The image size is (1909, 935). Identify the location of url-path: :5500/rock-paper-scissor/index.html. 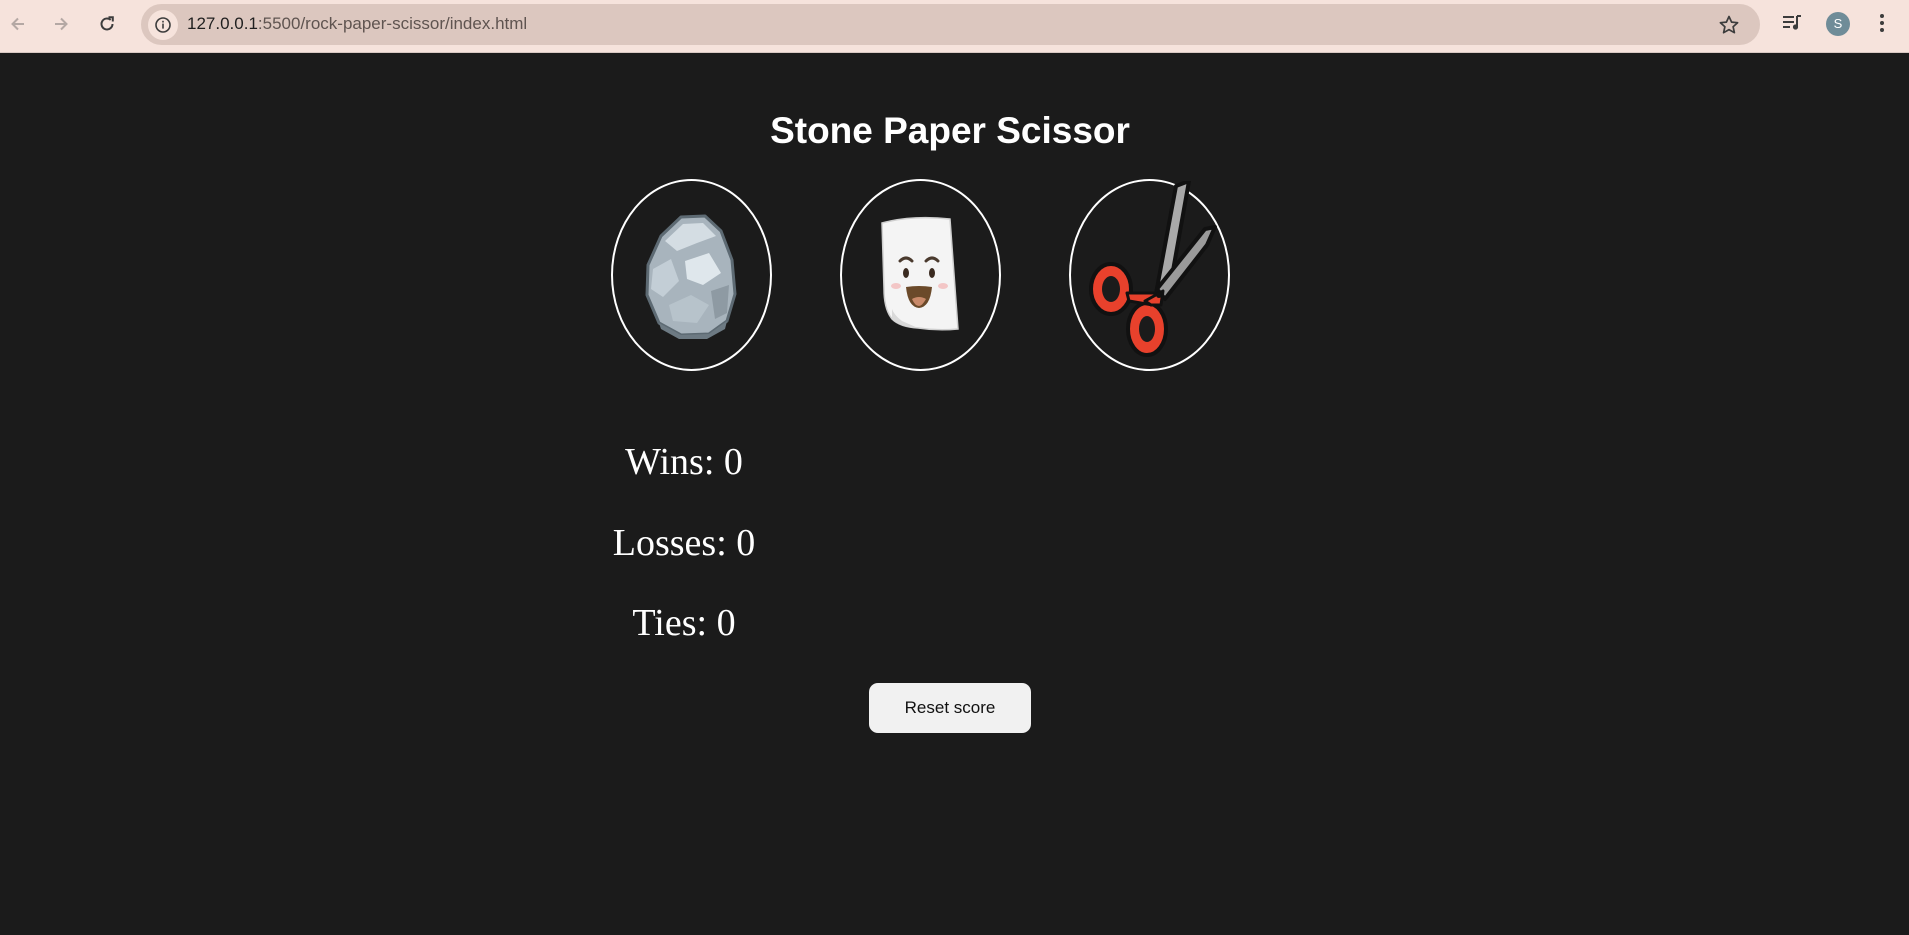
(392, 23).